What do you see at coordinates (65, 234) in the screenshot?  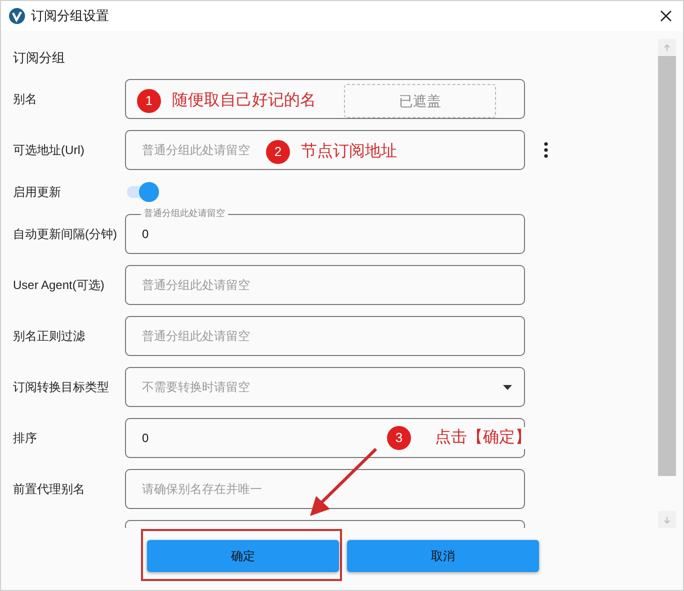 I see `field-label: 自动更新间隔(分钟)` at bounding box center [65, 234].